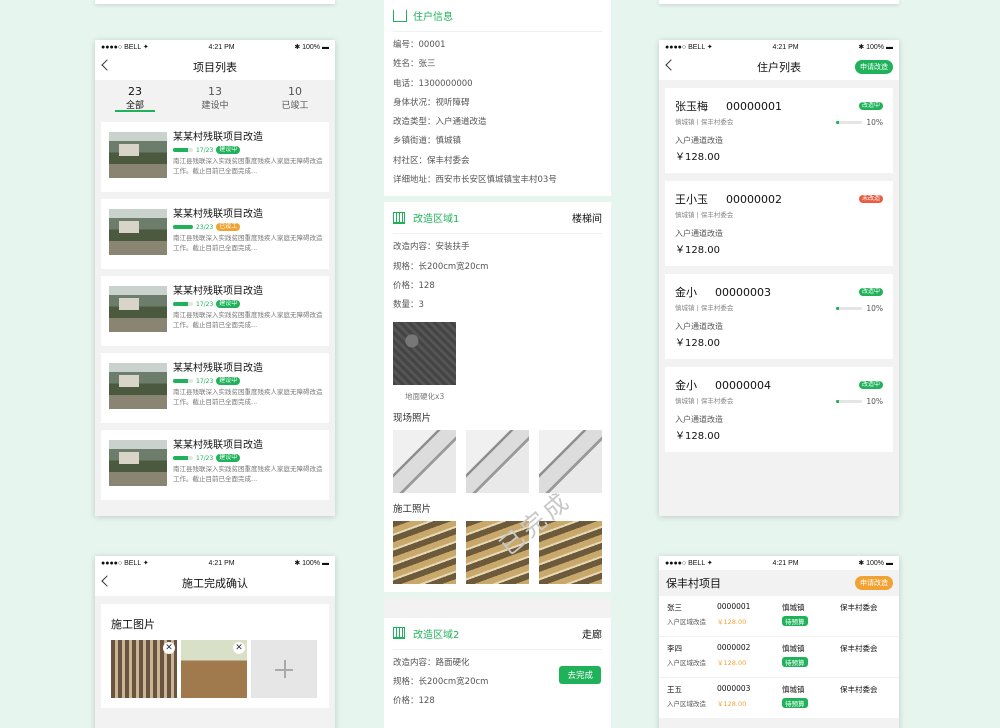 This screenshot has height=728, width=1000. I want to click on progress-text: 23/23, so click(205, 227).